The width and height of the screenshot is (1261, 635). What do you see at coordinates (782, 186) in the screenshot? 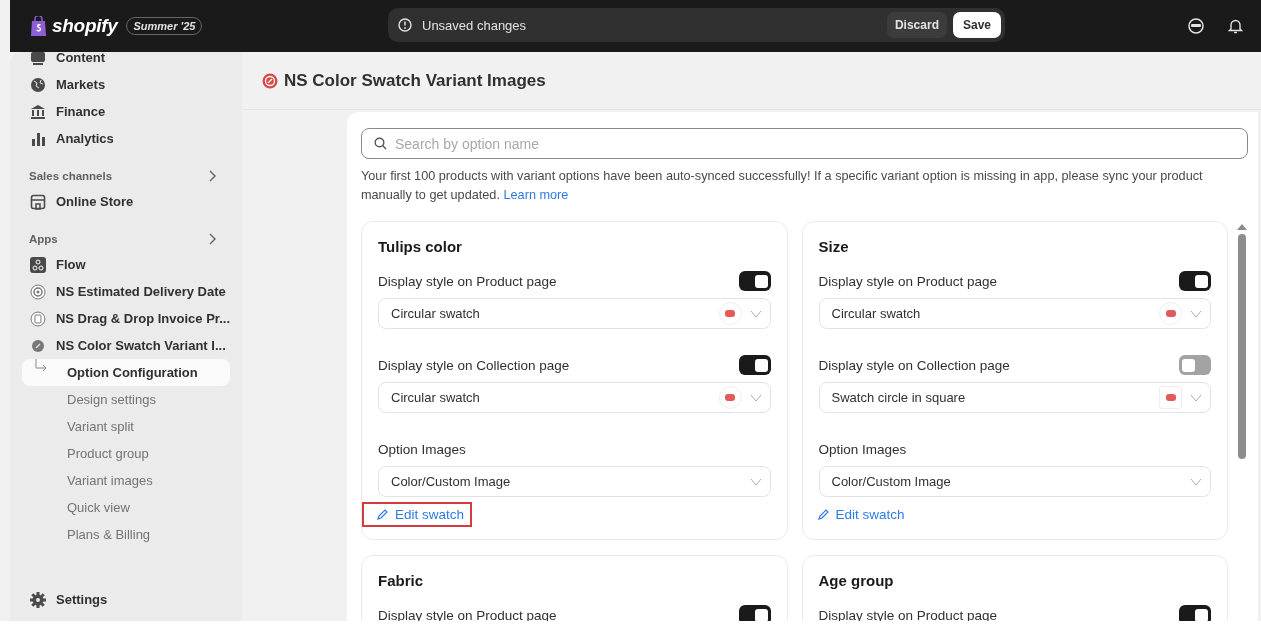
I see `sync-notice: Your first 100 products with variant options have been auto-synced successfully! If a specific variant option is missing in app, please sync your product manually to get updated. Learn more` at bounding box center [782, 186].